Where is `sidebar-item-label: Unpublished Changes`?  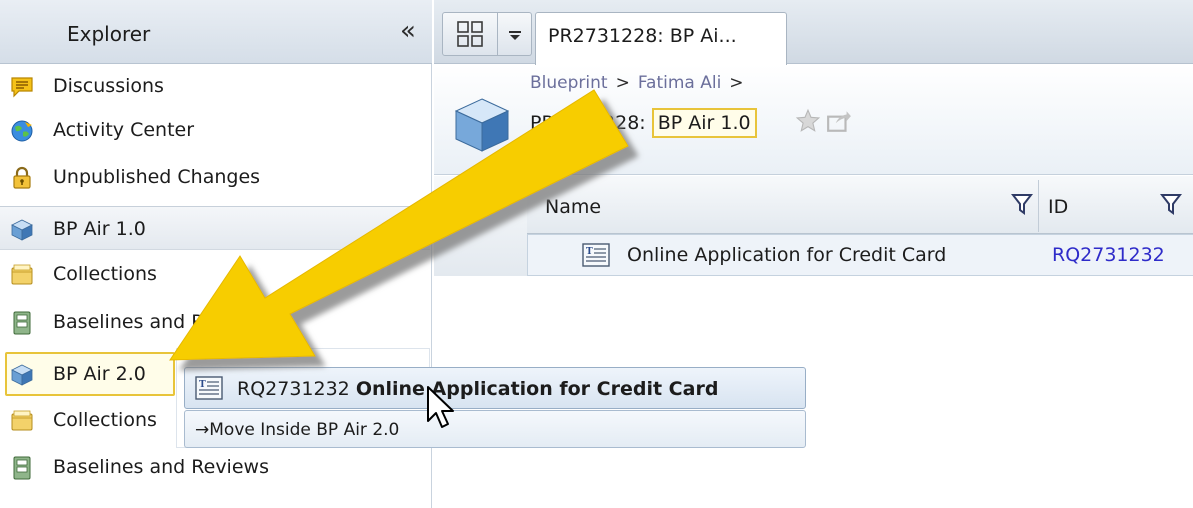
sidebar-item-label: Unpublished Changes is located at coordinates (157, 177).